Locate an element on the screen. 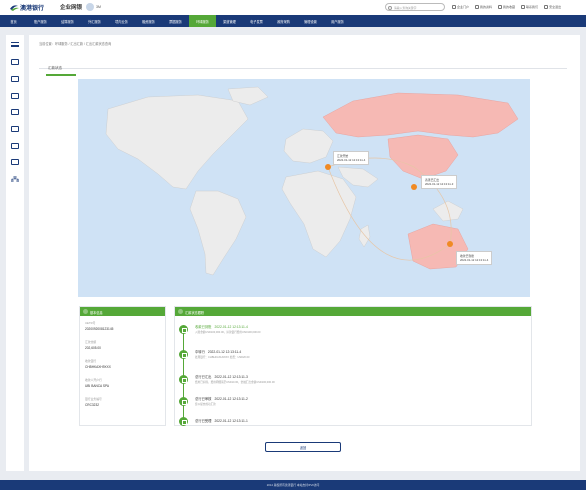 This screenshot has height=490, width=586. timeline-dot-intermediary-icon is located at coordinates (183, 354).